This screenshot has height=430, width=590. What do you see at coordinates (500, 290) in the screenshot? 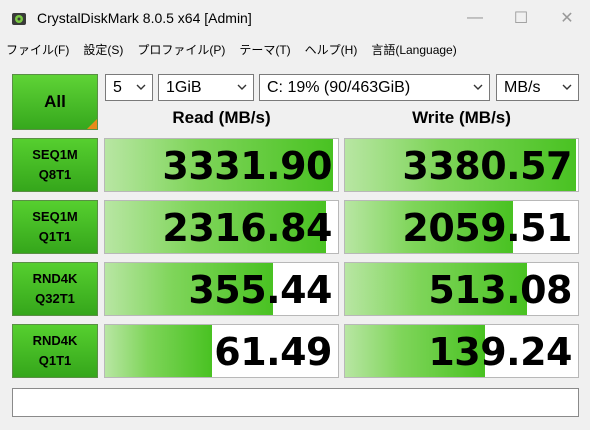
I see `write-value: 513.08` at bounding box center [500, 290].